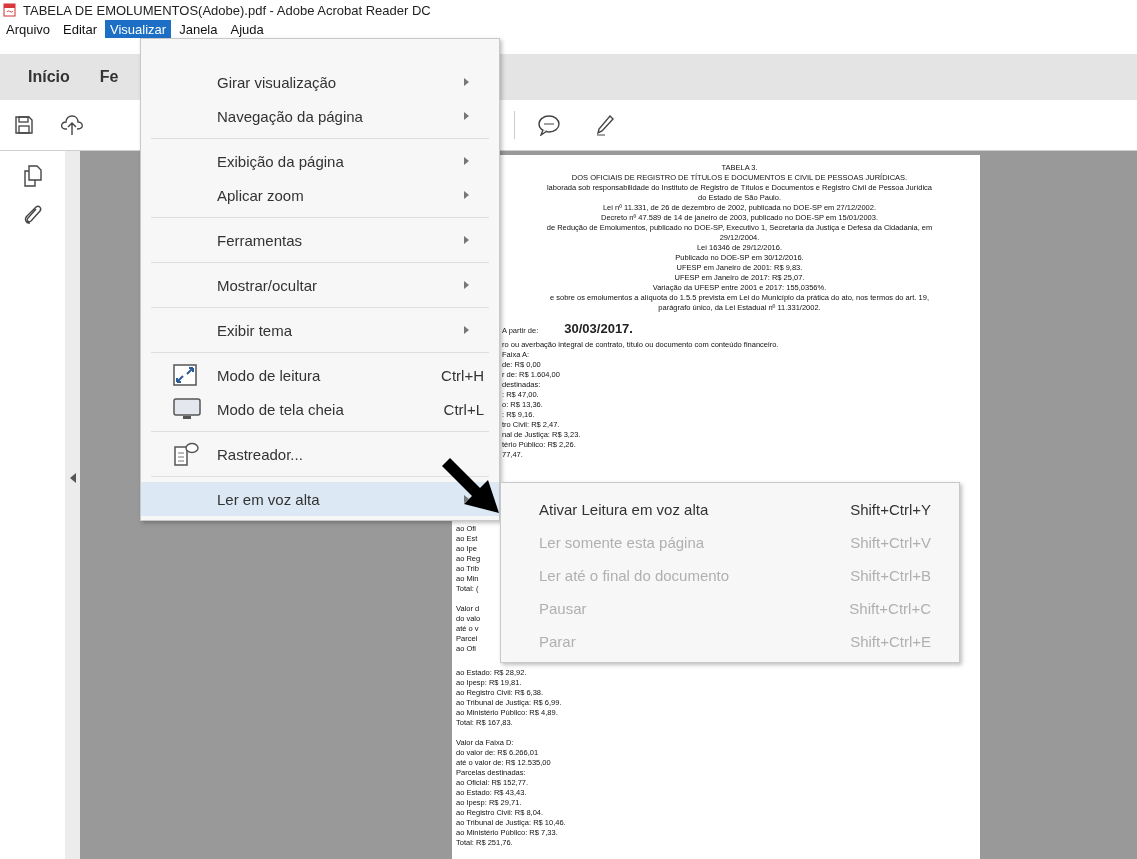 This screenshot has height=859, width=1137. I want to click on menu-item: Modo de tela cheia Ctrl+L, so click(320, 409).